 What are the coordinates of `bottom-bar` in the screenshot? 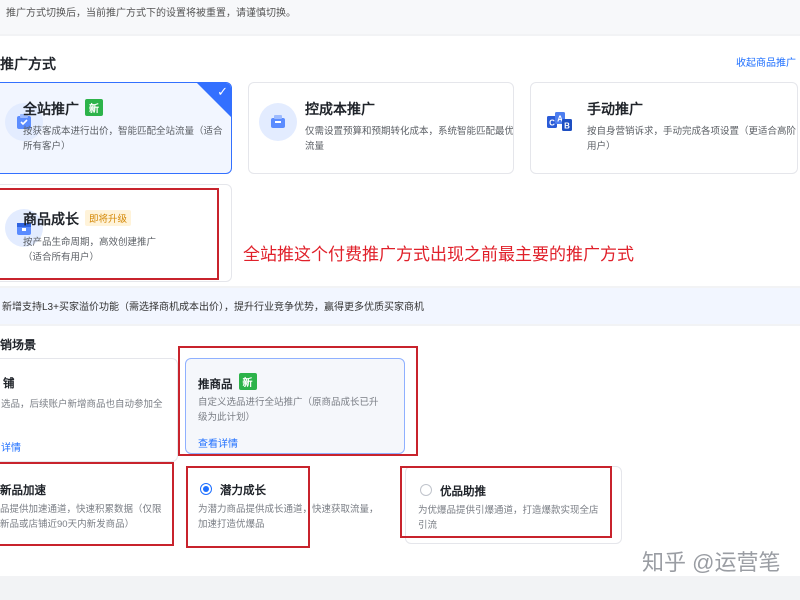 It's located at (400, 589).